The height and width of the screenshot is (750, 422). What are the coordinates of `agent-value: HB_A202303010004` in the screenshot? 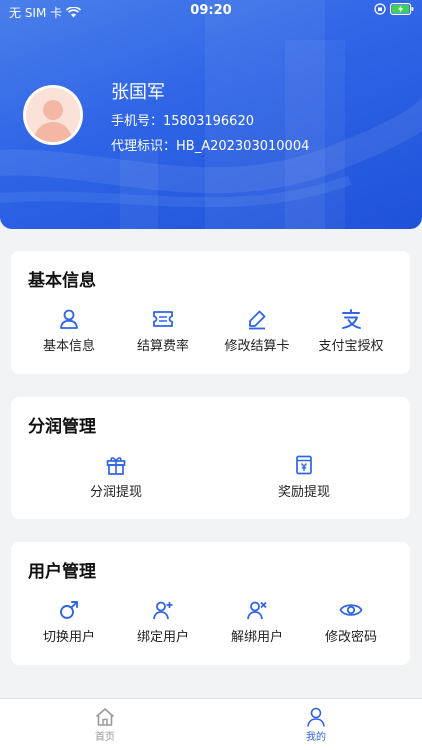 It's located at (243, 146).